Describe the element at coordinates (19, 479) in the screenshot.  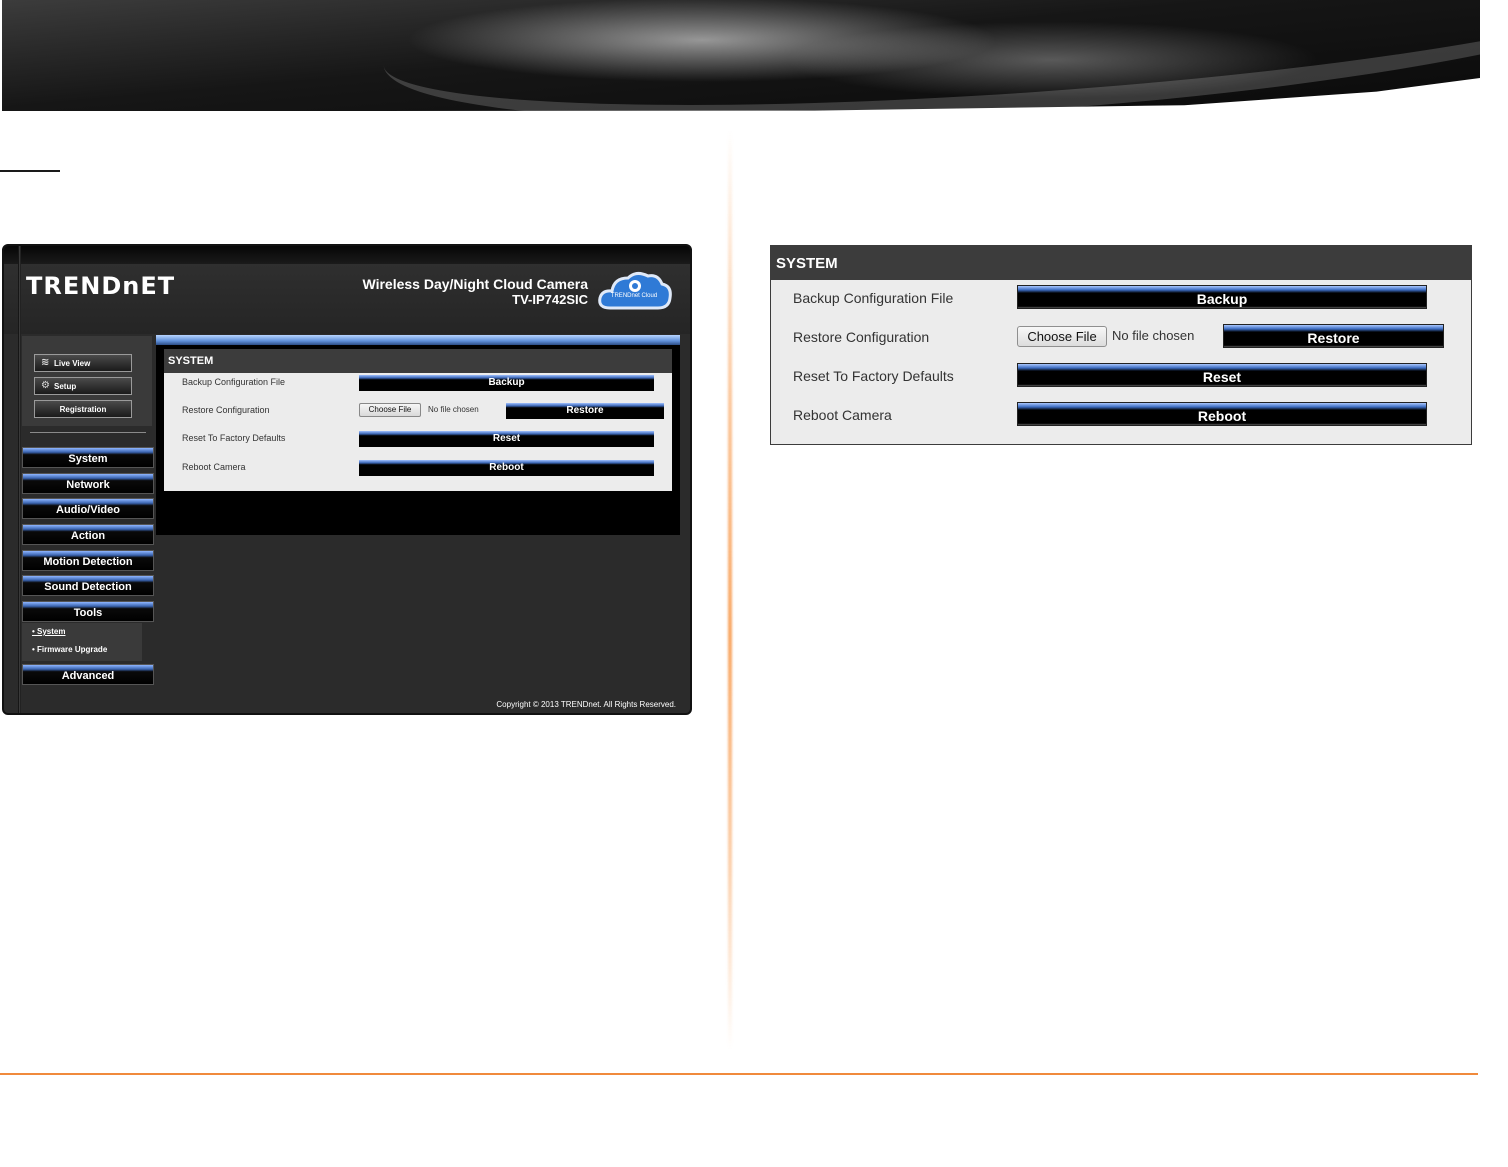
I see `camera-edge-shadow` at that location.